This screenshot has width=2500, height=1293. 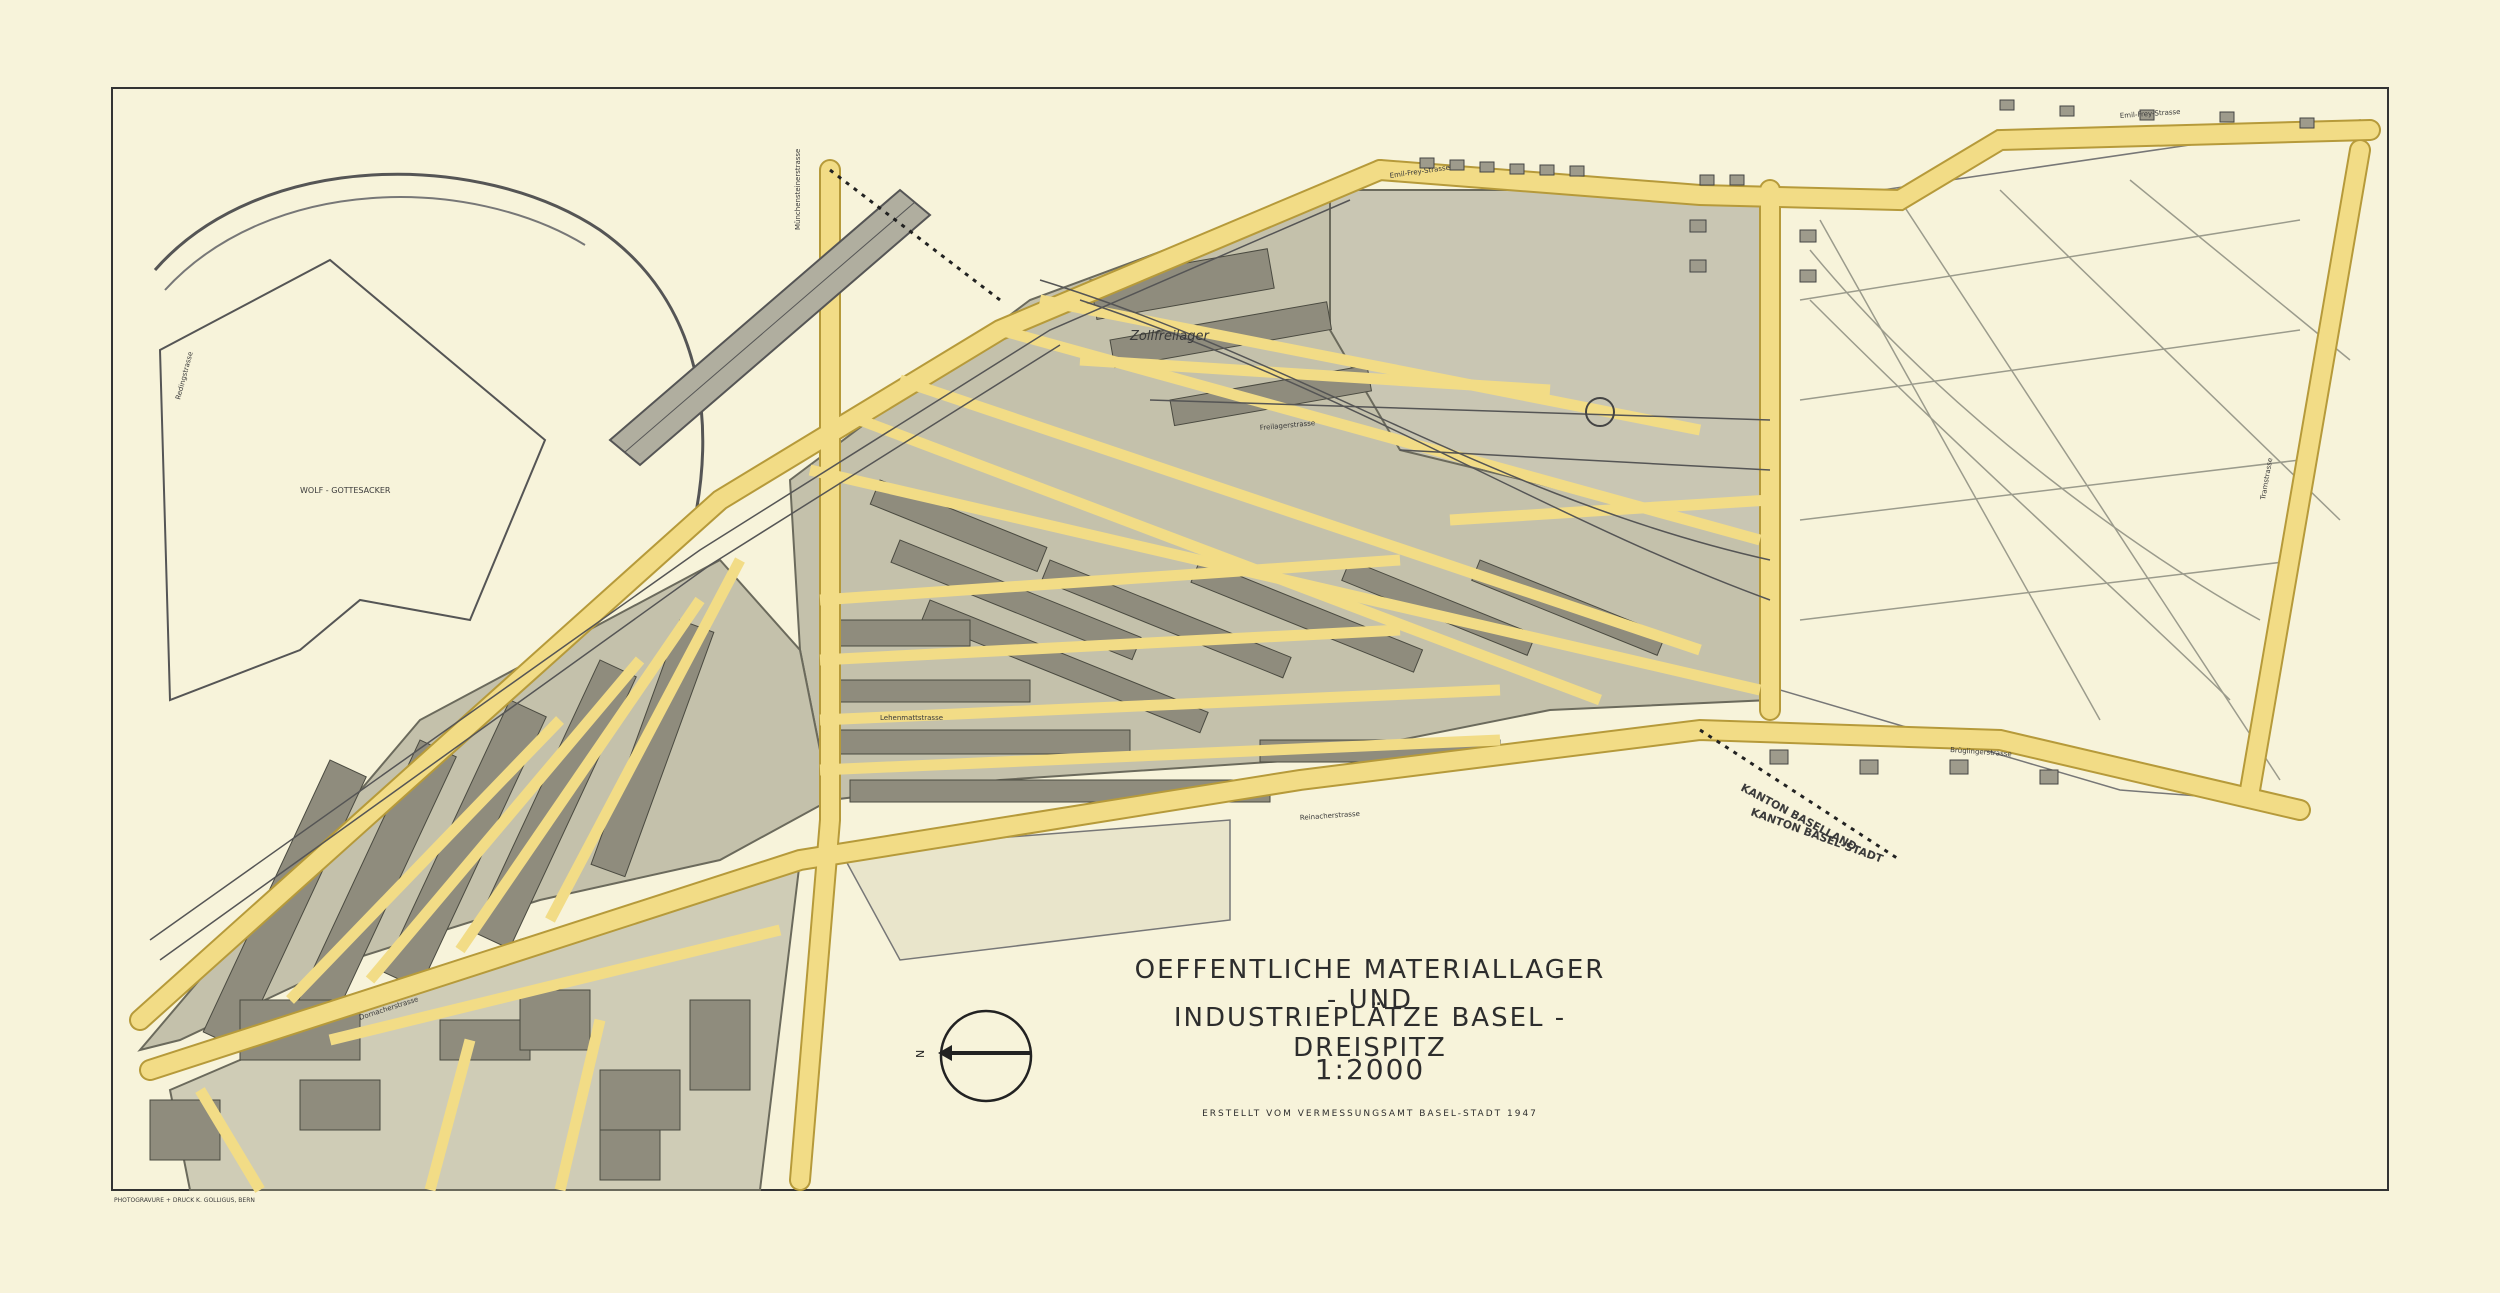 I want to click on label-muenchensteinerstrasse: Münchensteinerstrasse, so click(x=798, y=189).